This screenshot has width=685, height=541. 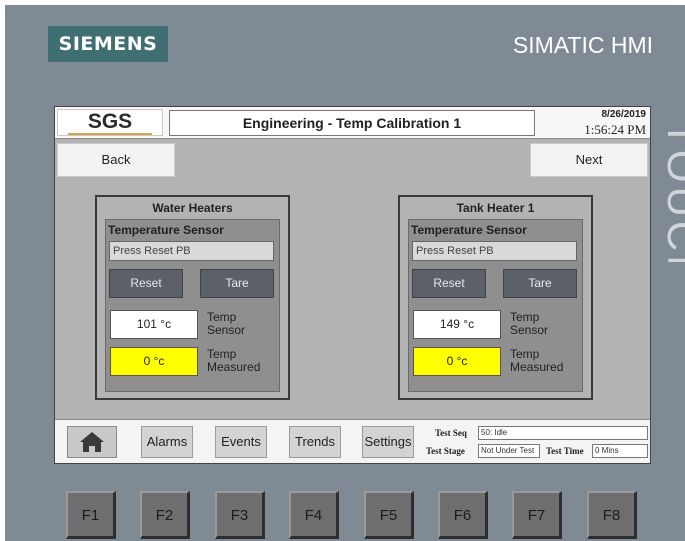 I want to click on touch-mark: TOUCH, so click(x=668, y=187).